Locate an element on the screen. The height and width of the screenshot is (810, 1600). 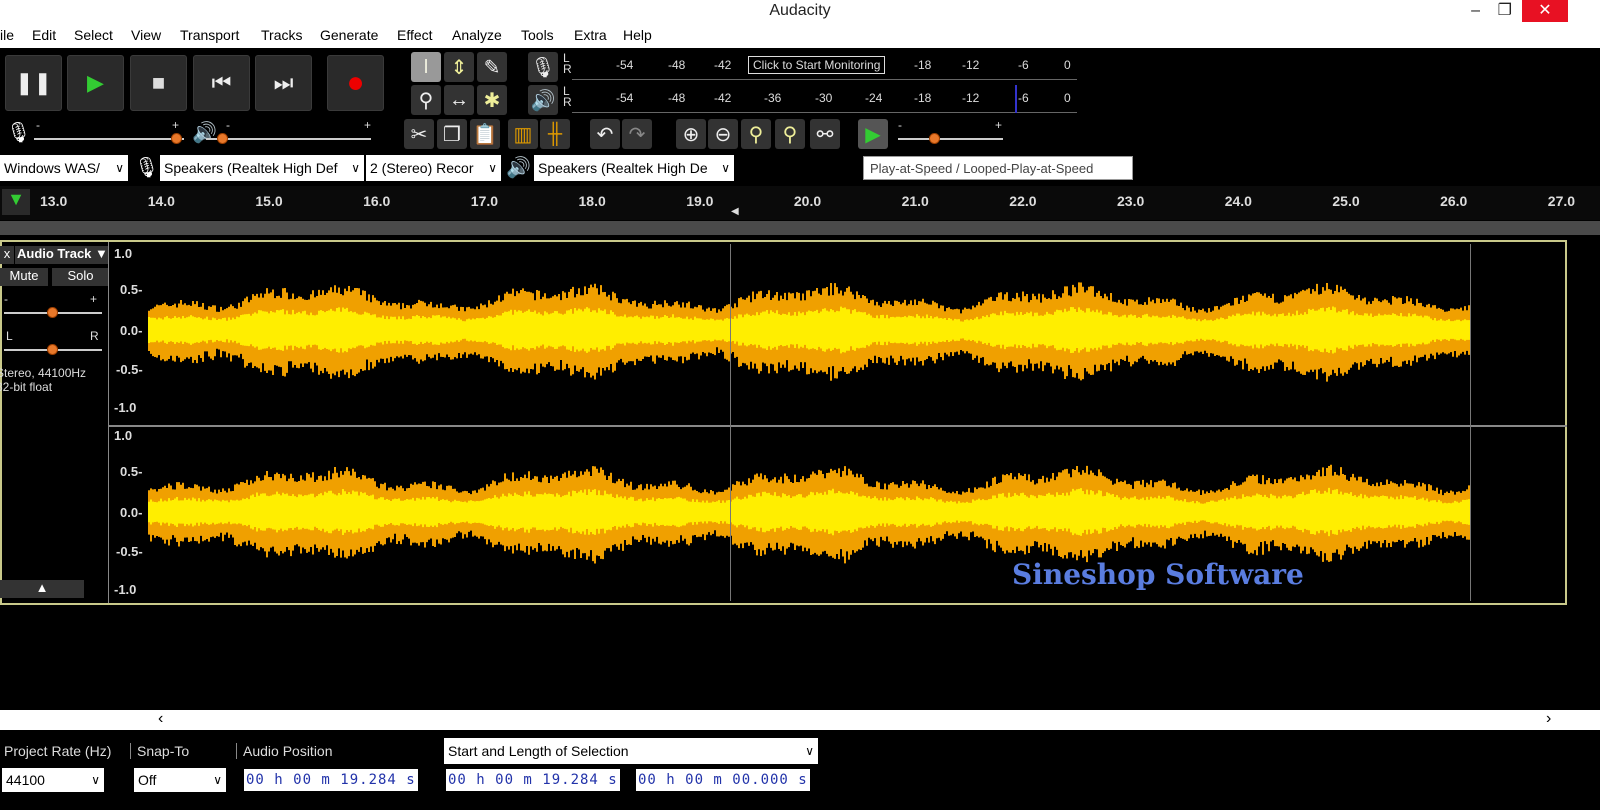
draw-tool: ✎ is located at coordinates (492, 67).